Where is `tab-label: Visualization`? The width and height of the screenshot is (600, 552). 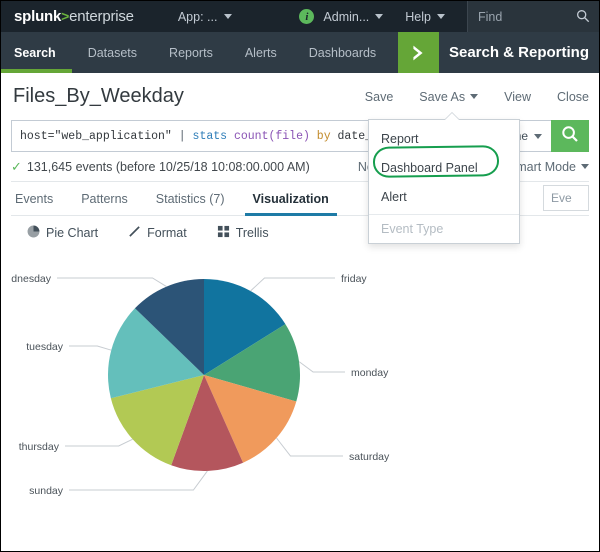 tab-label: Visualization is located at coordinates (290, 198).